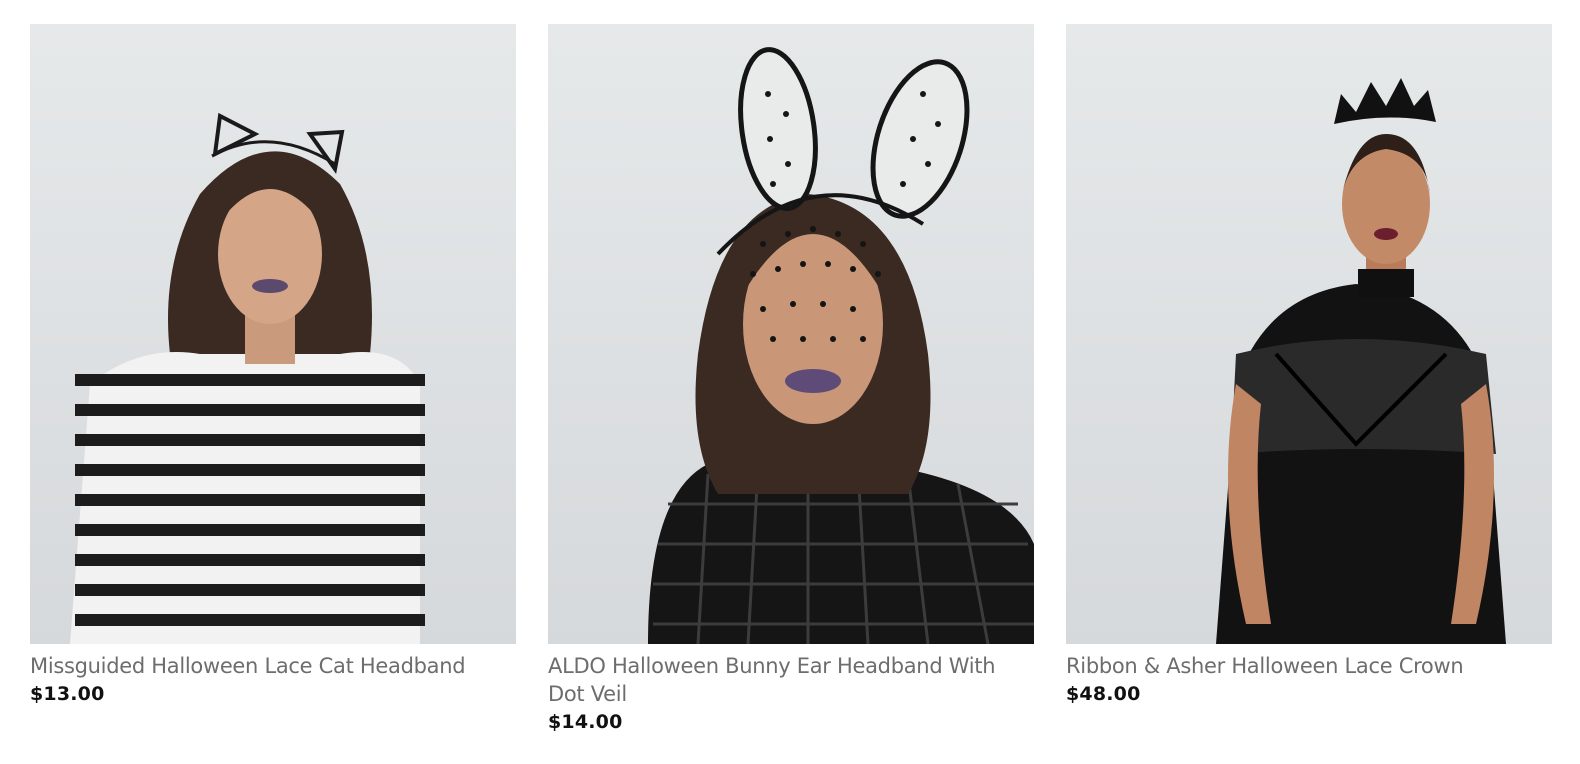  I want to click on product-name: Ribbon & Asher Halloween Lace Crown, so click(1309, 666).